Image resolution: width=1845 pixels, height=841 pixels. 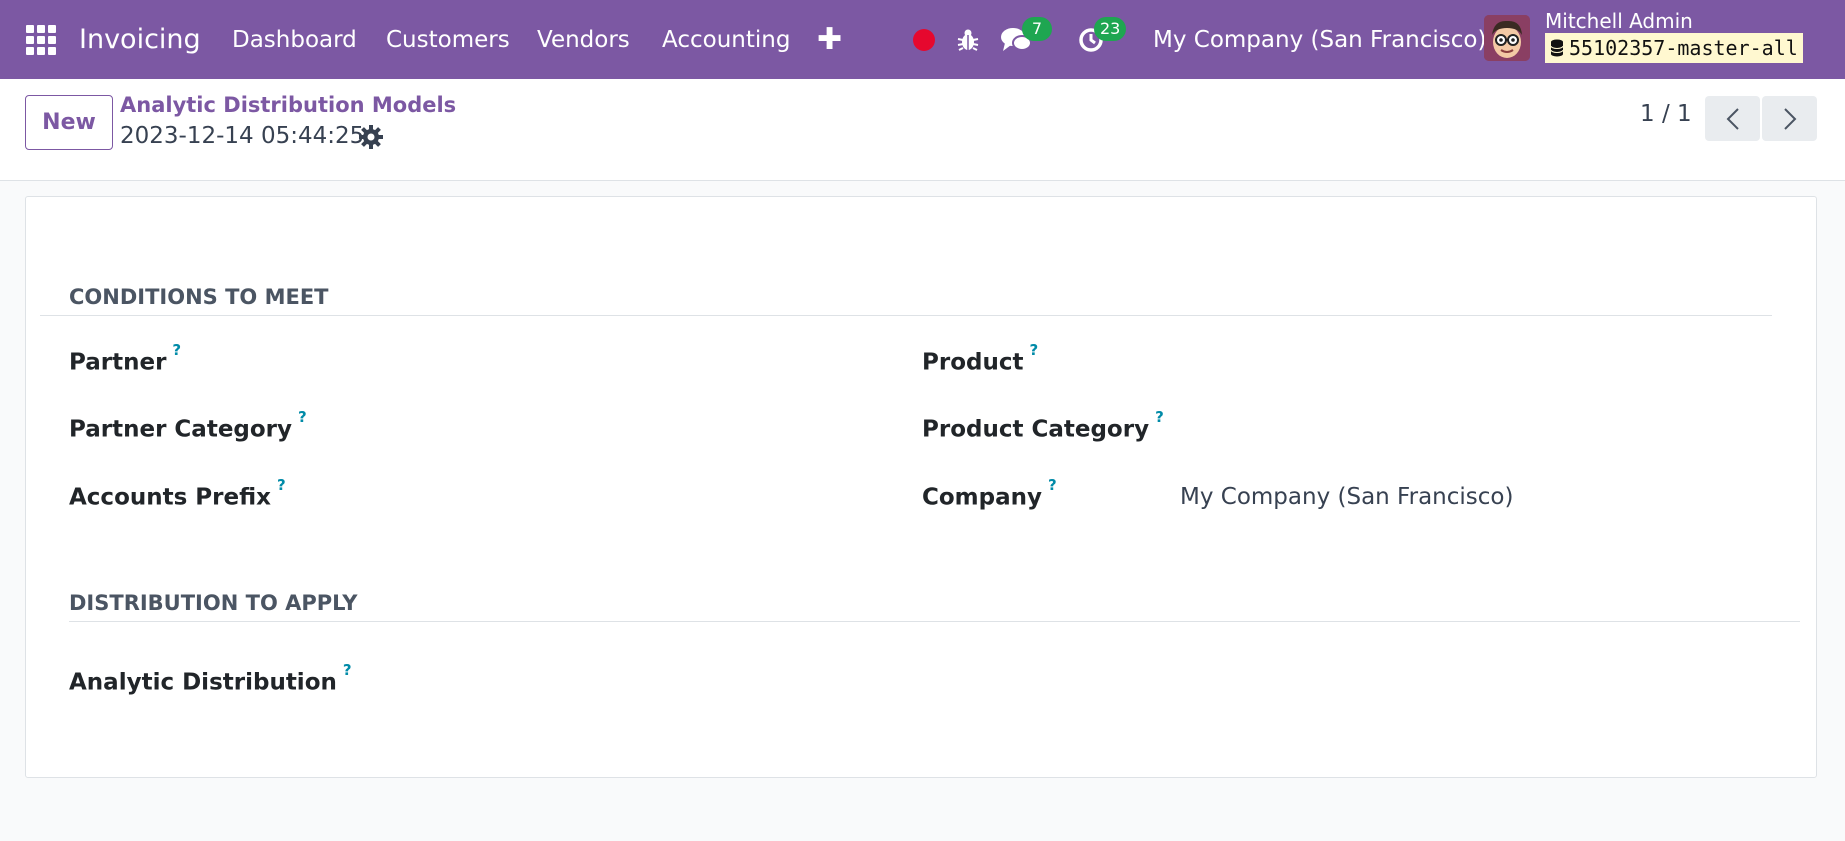 I want to click on product-label: Product?, so click(x=980, y=358).